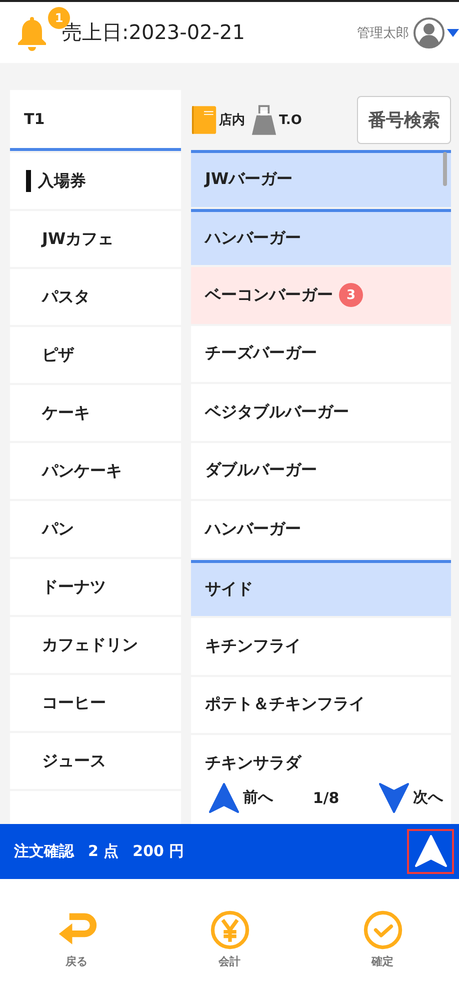 This screenshot has height=993, width=459. I want to click on category-label: ジュース, so click(74, 761).